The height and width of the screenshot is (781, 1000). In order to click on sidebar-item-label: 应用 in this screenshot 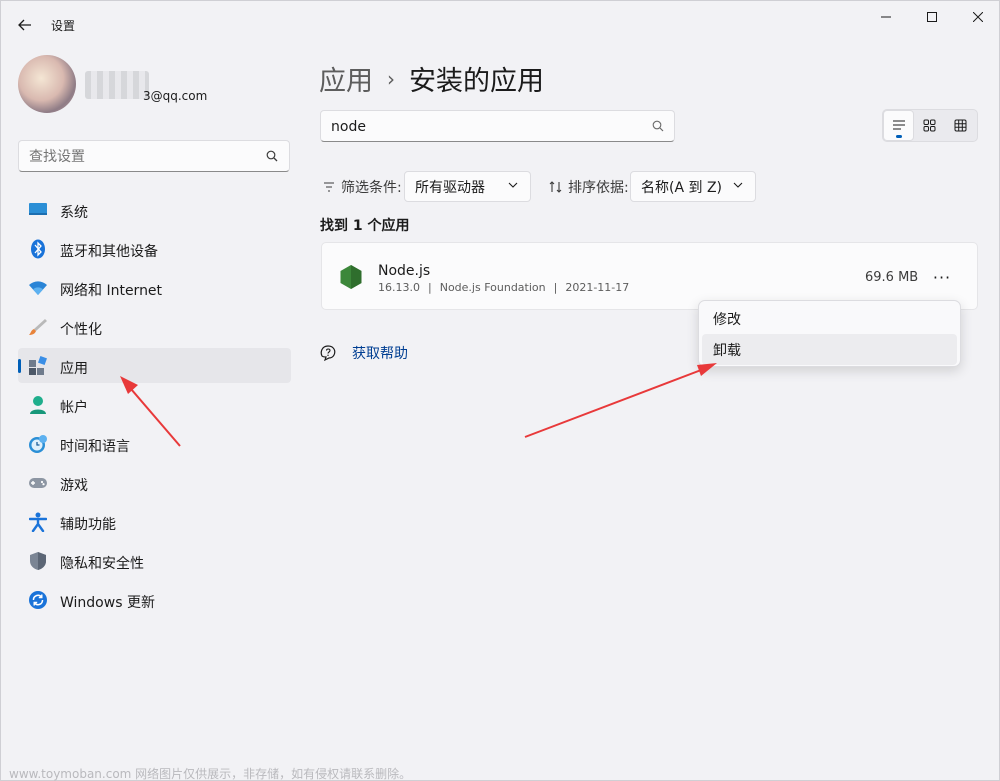, I will do `click(74, 369)`.